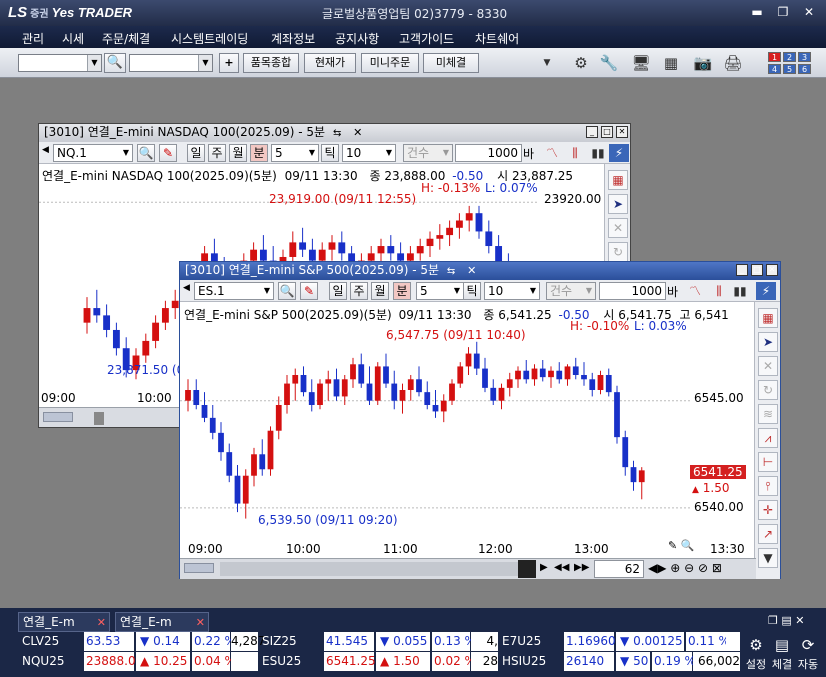 Image resolution: width=826 pixels, height=677 pixels. I want to click on nasdaq-interval-combo: 5 ▼, so click(295, 153).